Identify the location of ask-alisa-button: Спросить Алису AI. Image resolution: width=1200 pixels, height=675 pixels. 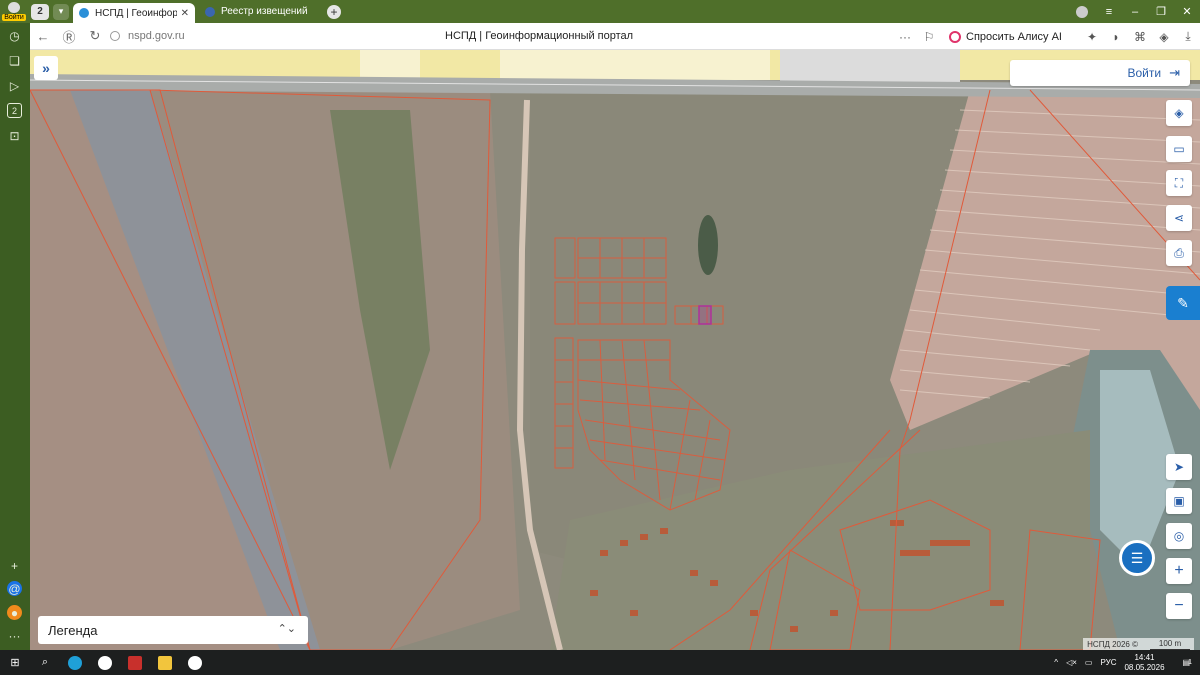
(1005, 36).